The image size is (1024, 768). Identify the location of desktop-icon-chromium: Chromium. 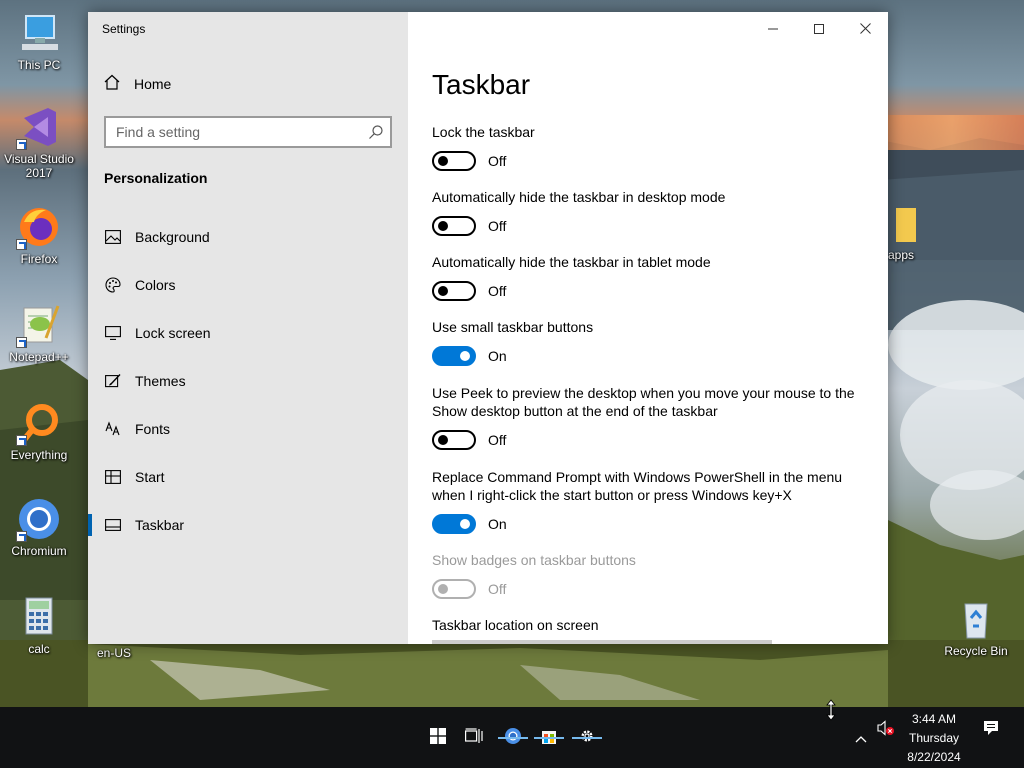
(39, 527).